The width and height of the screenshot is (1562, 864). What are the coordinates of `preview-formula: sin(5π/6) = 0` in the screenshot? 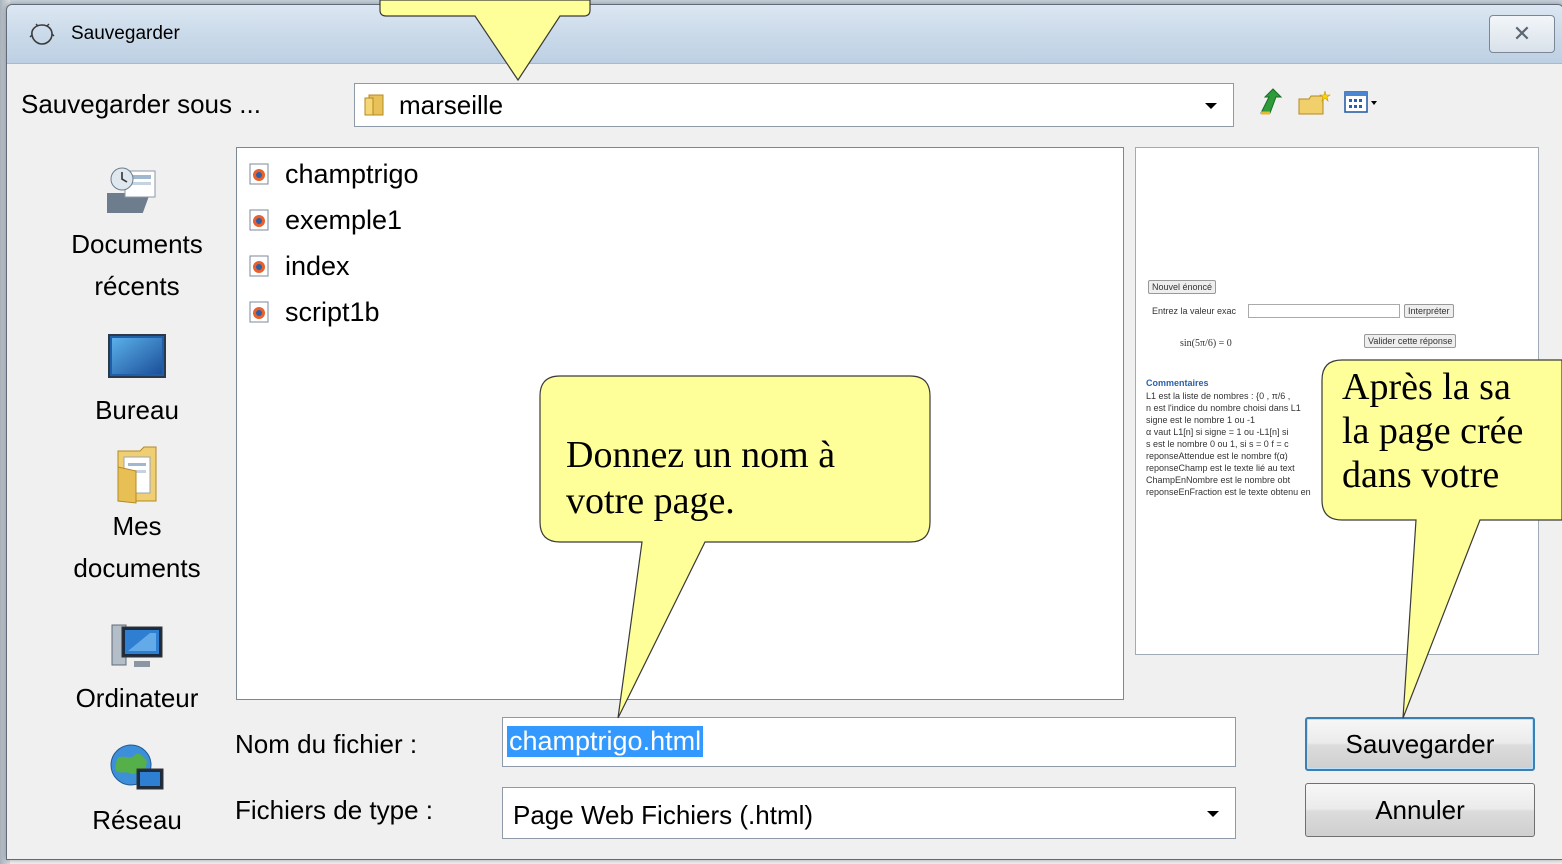 It's located at (1206, 343).